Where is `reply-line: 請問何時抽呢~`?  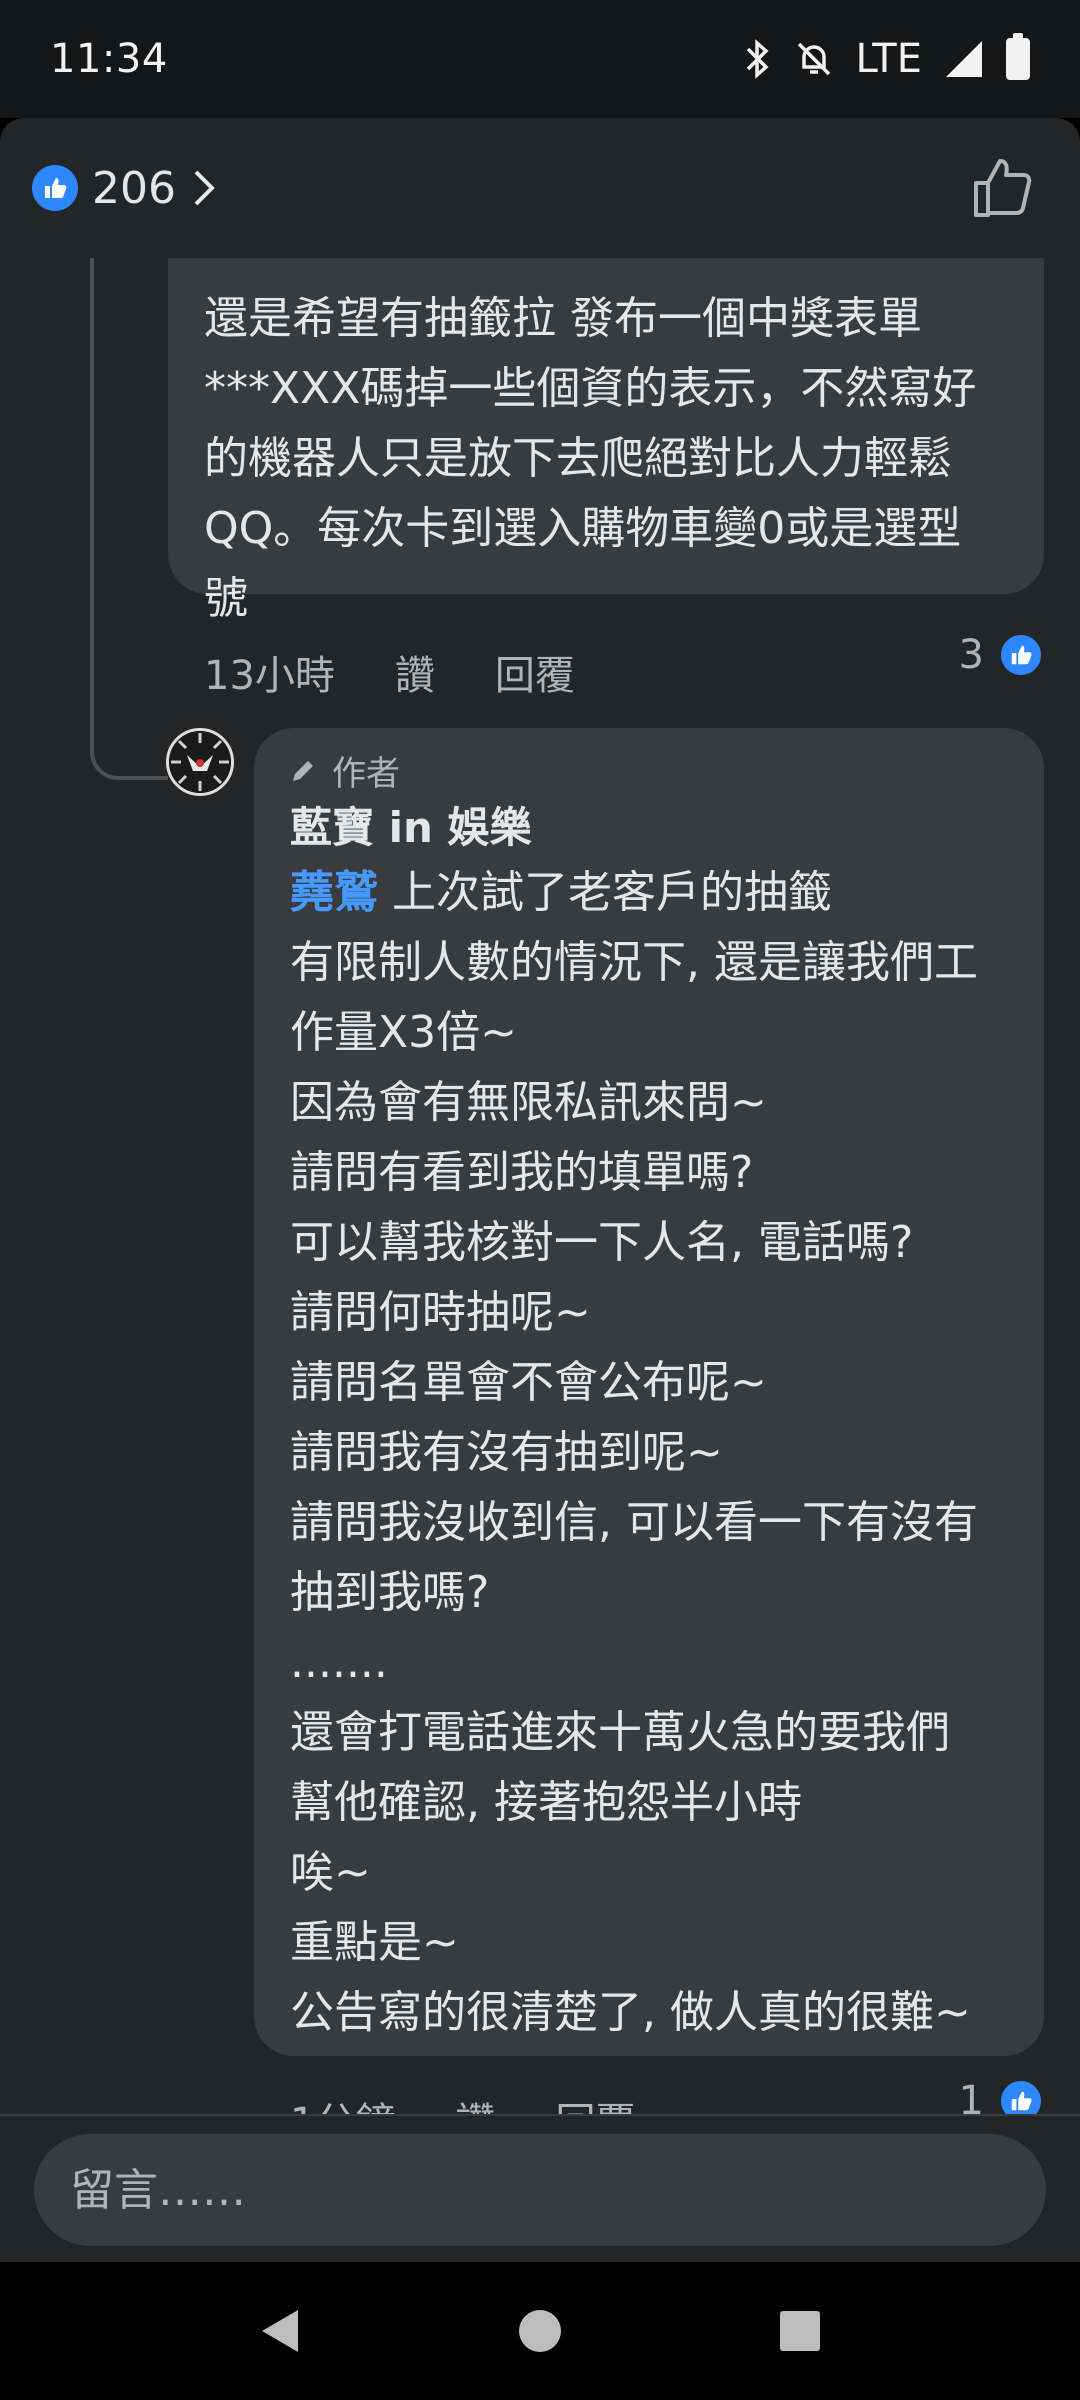 reply-line: 請問何時抽呢~ is located at coordinates (440, 1312).